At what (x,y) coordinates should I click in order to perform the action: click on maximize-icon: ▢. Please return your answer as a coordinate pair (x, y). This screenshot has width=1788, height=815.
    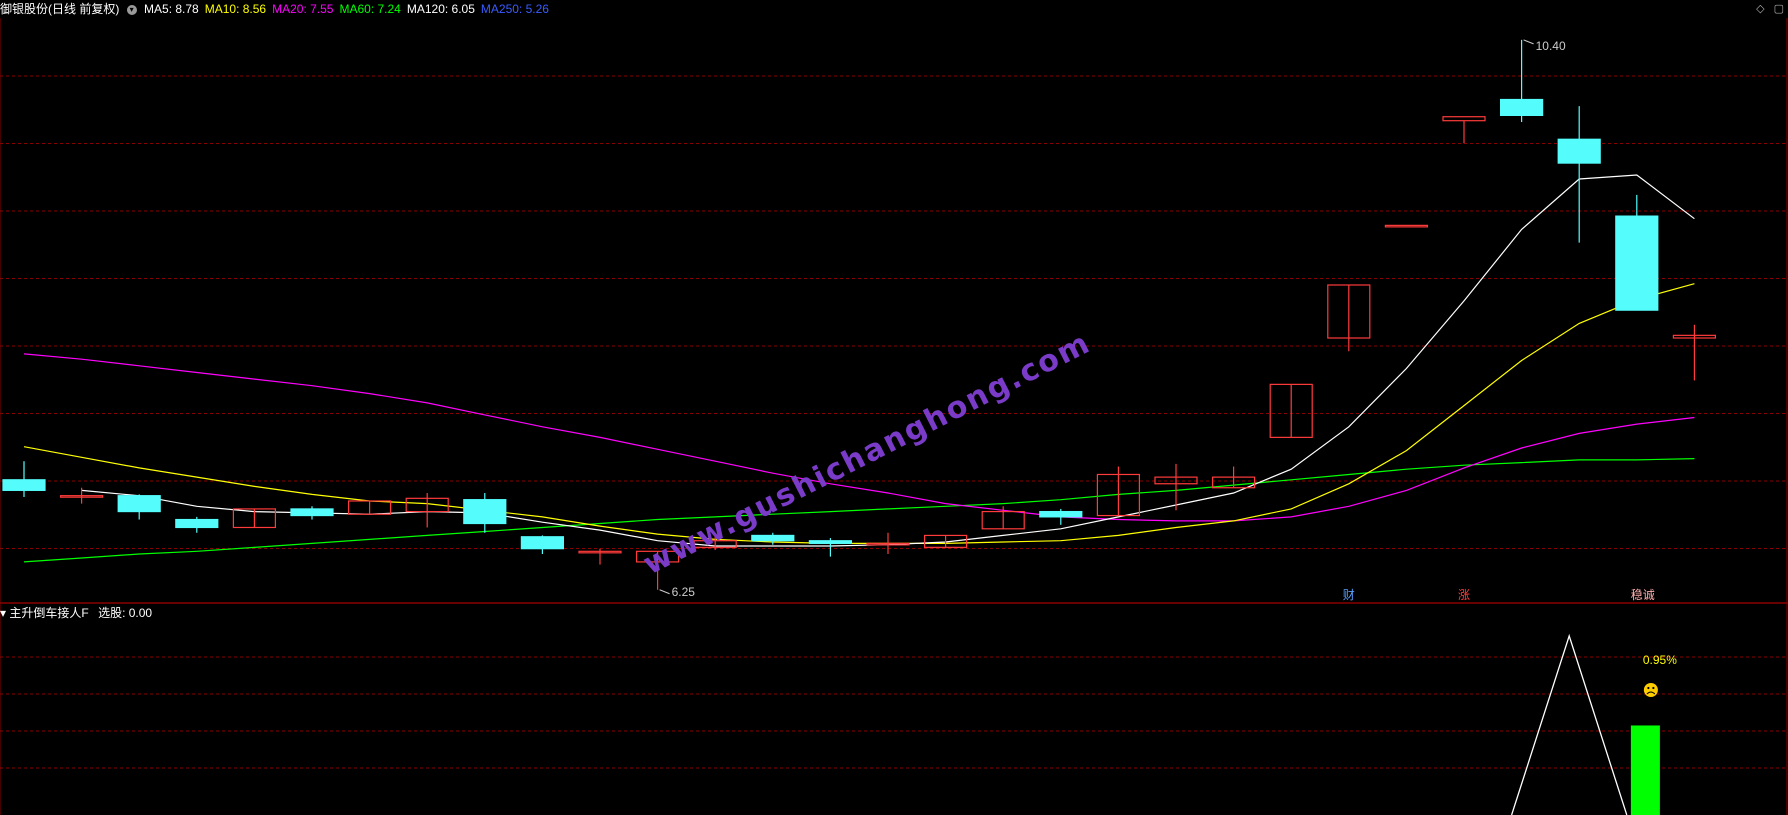
    Looking at the image, I should click on (1779, 9).